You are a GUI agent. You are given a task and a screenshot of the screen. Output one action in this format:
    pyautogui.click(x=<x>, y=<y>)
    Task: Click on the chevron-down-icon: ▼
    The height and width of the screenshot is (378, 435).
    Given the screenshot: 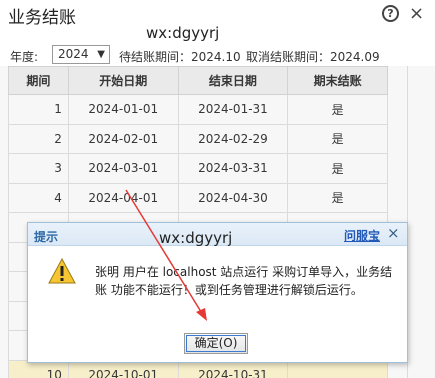 What is the action you would take?
    pyautogui.click(x=101, y=54)
    